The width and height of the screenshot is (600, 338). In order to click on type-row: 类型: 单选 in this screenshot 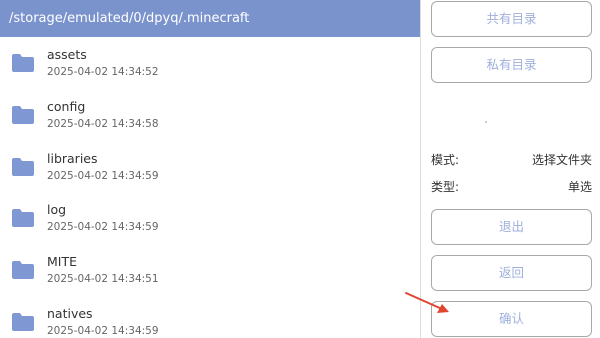, I will do `click(511, 187)`.